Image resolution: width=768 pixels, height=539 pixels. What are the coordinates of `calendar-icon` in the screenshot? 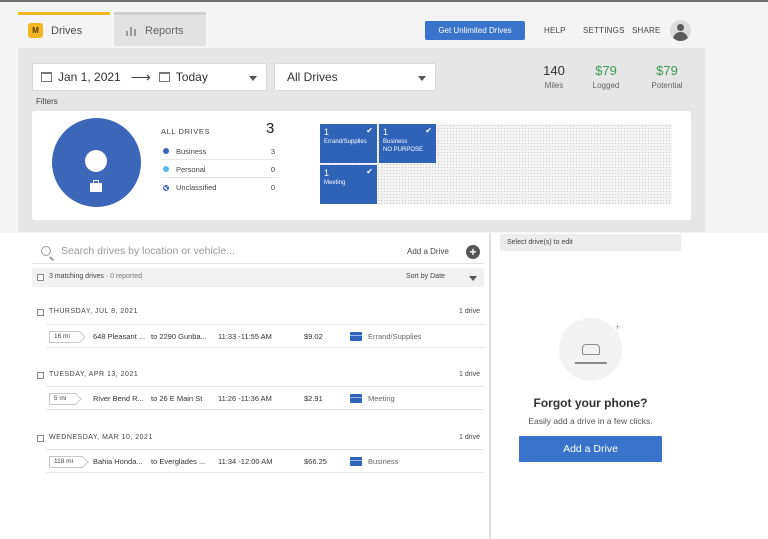 It's located at (46, 77).